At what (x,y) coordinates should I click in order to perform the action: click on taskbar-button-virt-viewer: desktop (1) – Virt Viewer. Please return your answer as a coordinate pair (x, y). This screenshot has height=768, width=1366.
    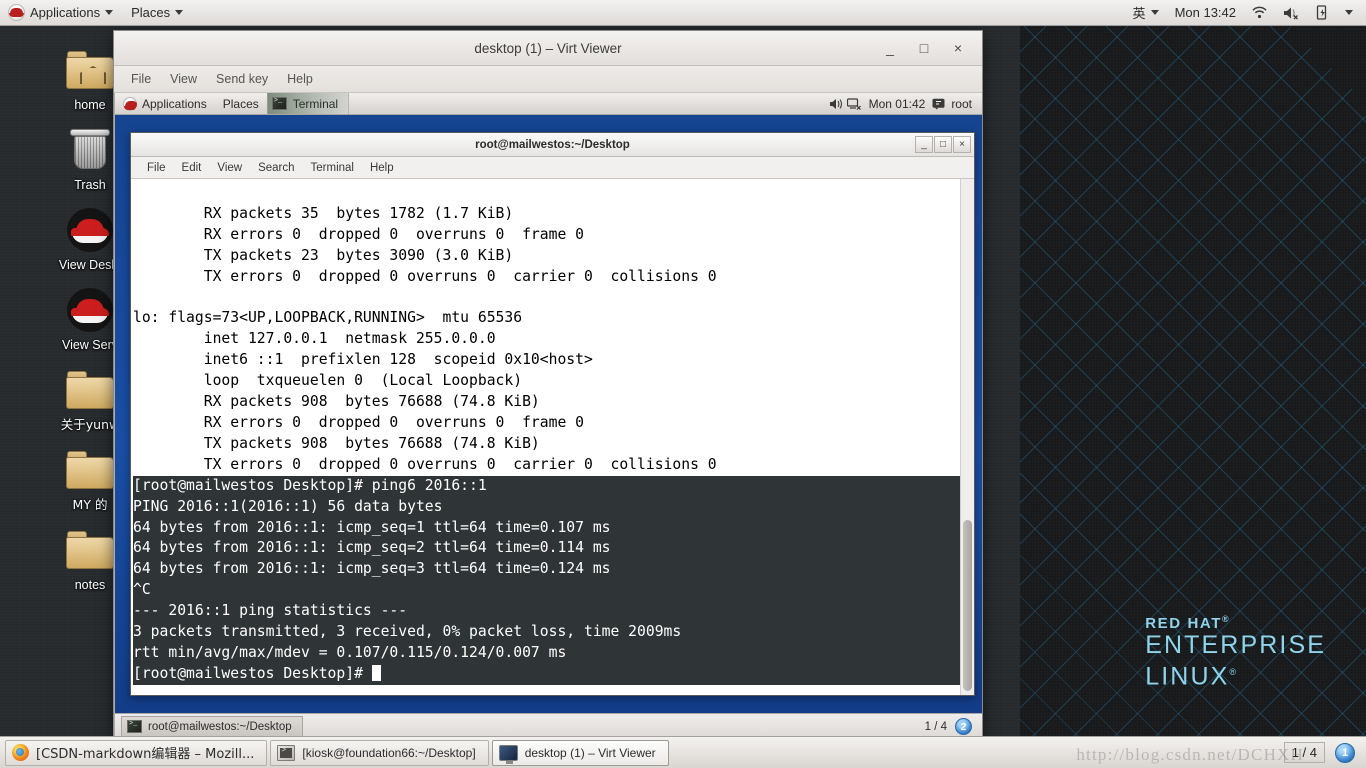
    Looking at the image, I should click on (580, 752).